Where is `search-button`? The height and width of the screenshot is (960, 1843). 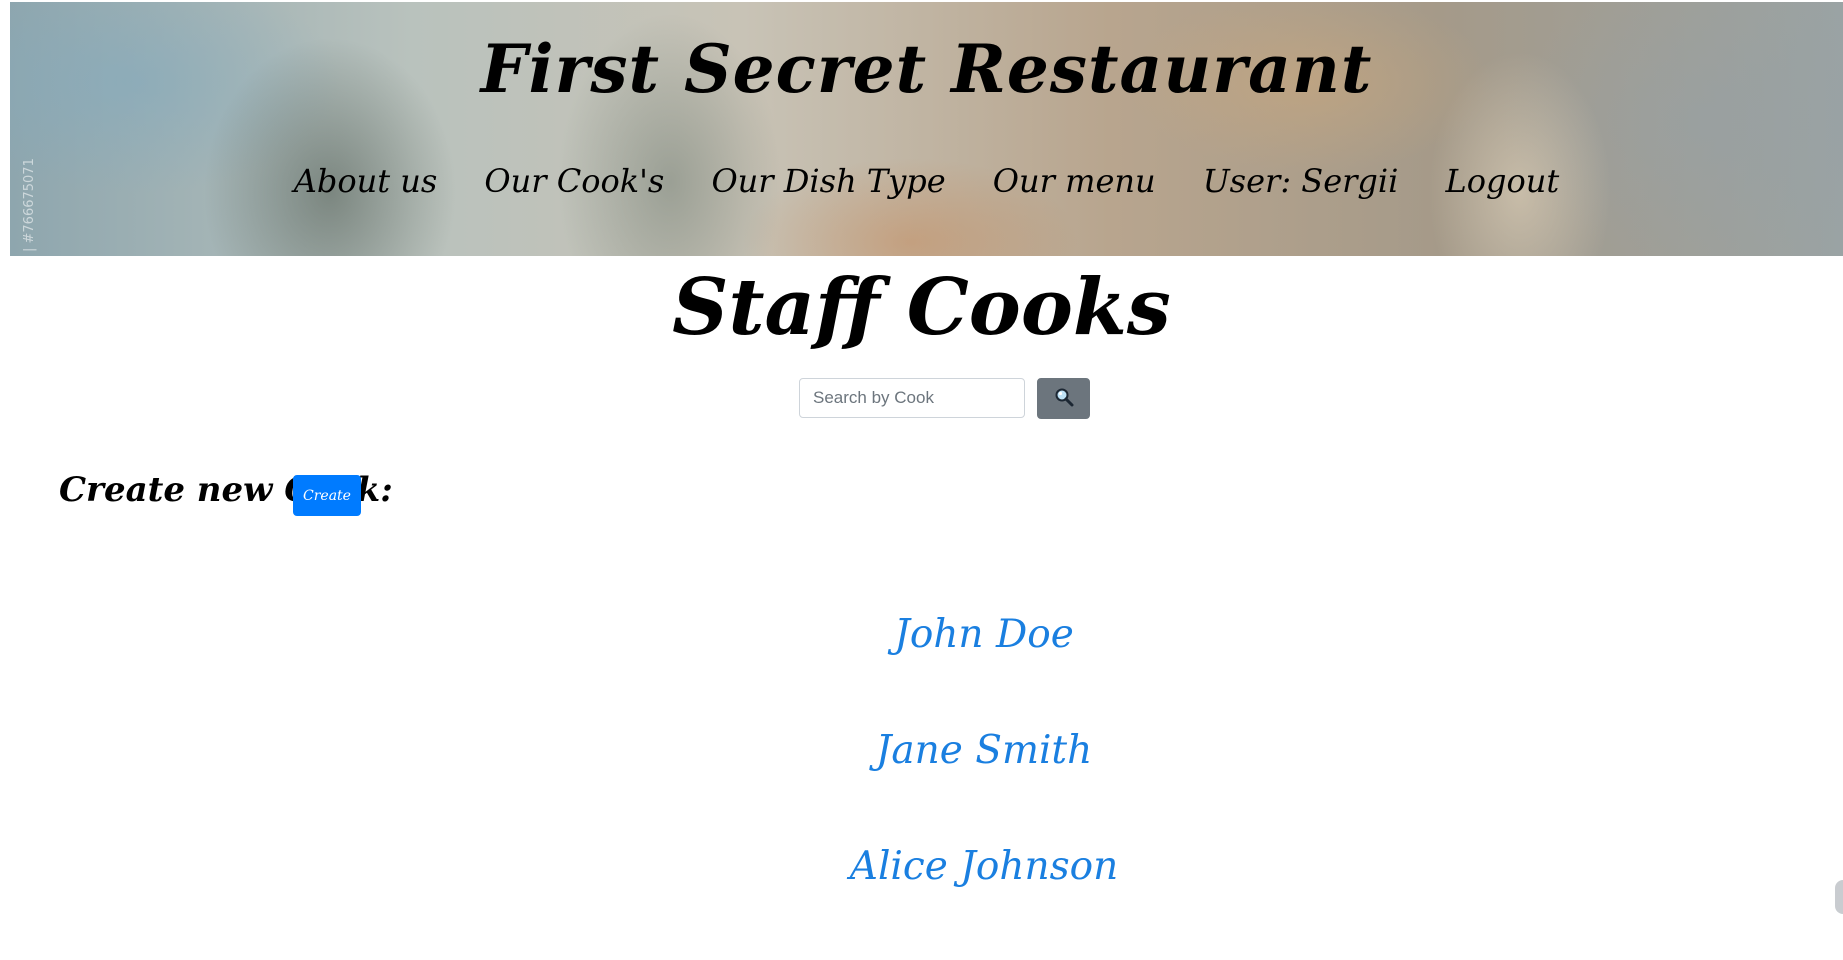
search-button is located at coordinates (1063, 398).